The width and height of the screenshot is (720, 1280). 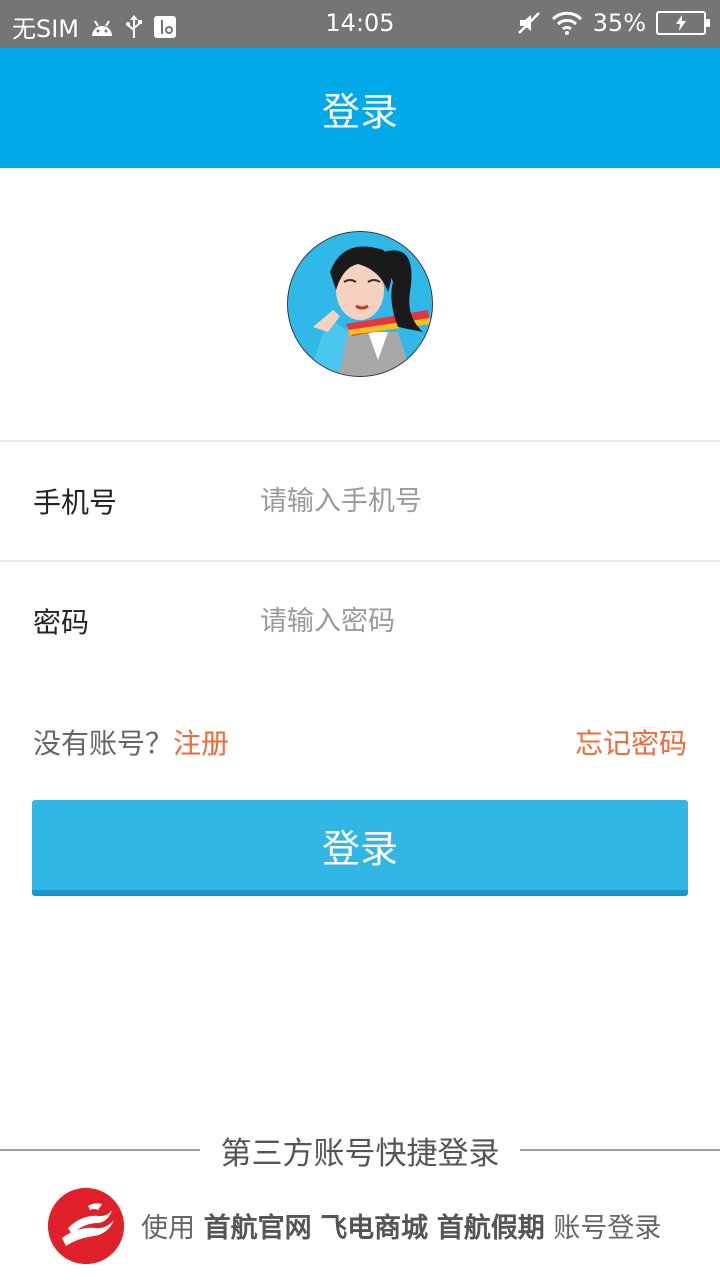 What do you see at coordinates (360, 848) in the screenshot?
I see `login-button: 登录` at bounding box center [360, 848].